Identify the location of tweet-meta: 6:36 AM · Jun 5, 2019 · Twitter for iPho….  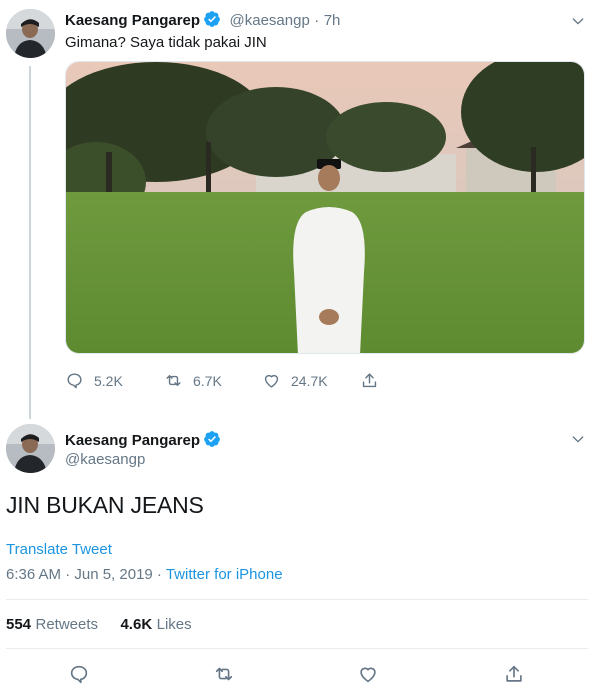
(144, 574).